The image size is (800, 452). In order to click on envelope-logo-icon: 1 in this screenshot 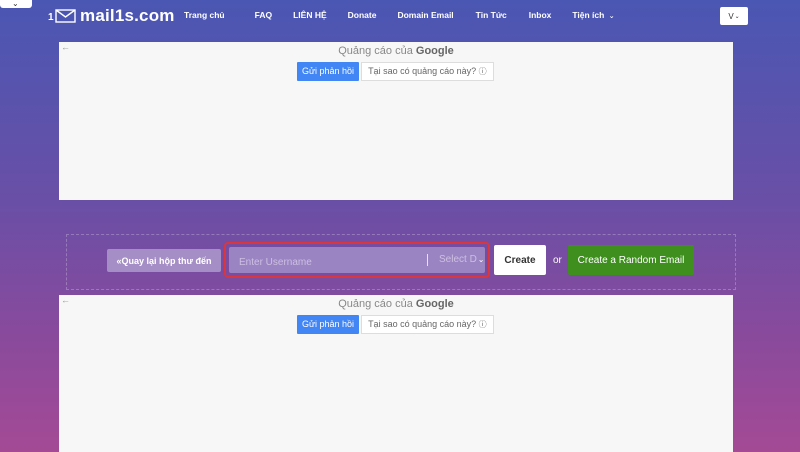, I will do `click(63, 16)`.